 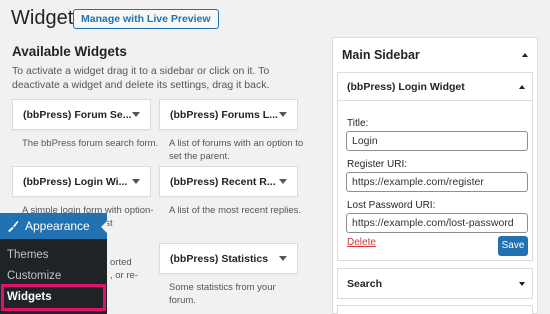 What do you see at coordinates (90, 143) in the screenshot?
I see `widget-description: The bbPress forum search form.` at bounding box center [90, 143].